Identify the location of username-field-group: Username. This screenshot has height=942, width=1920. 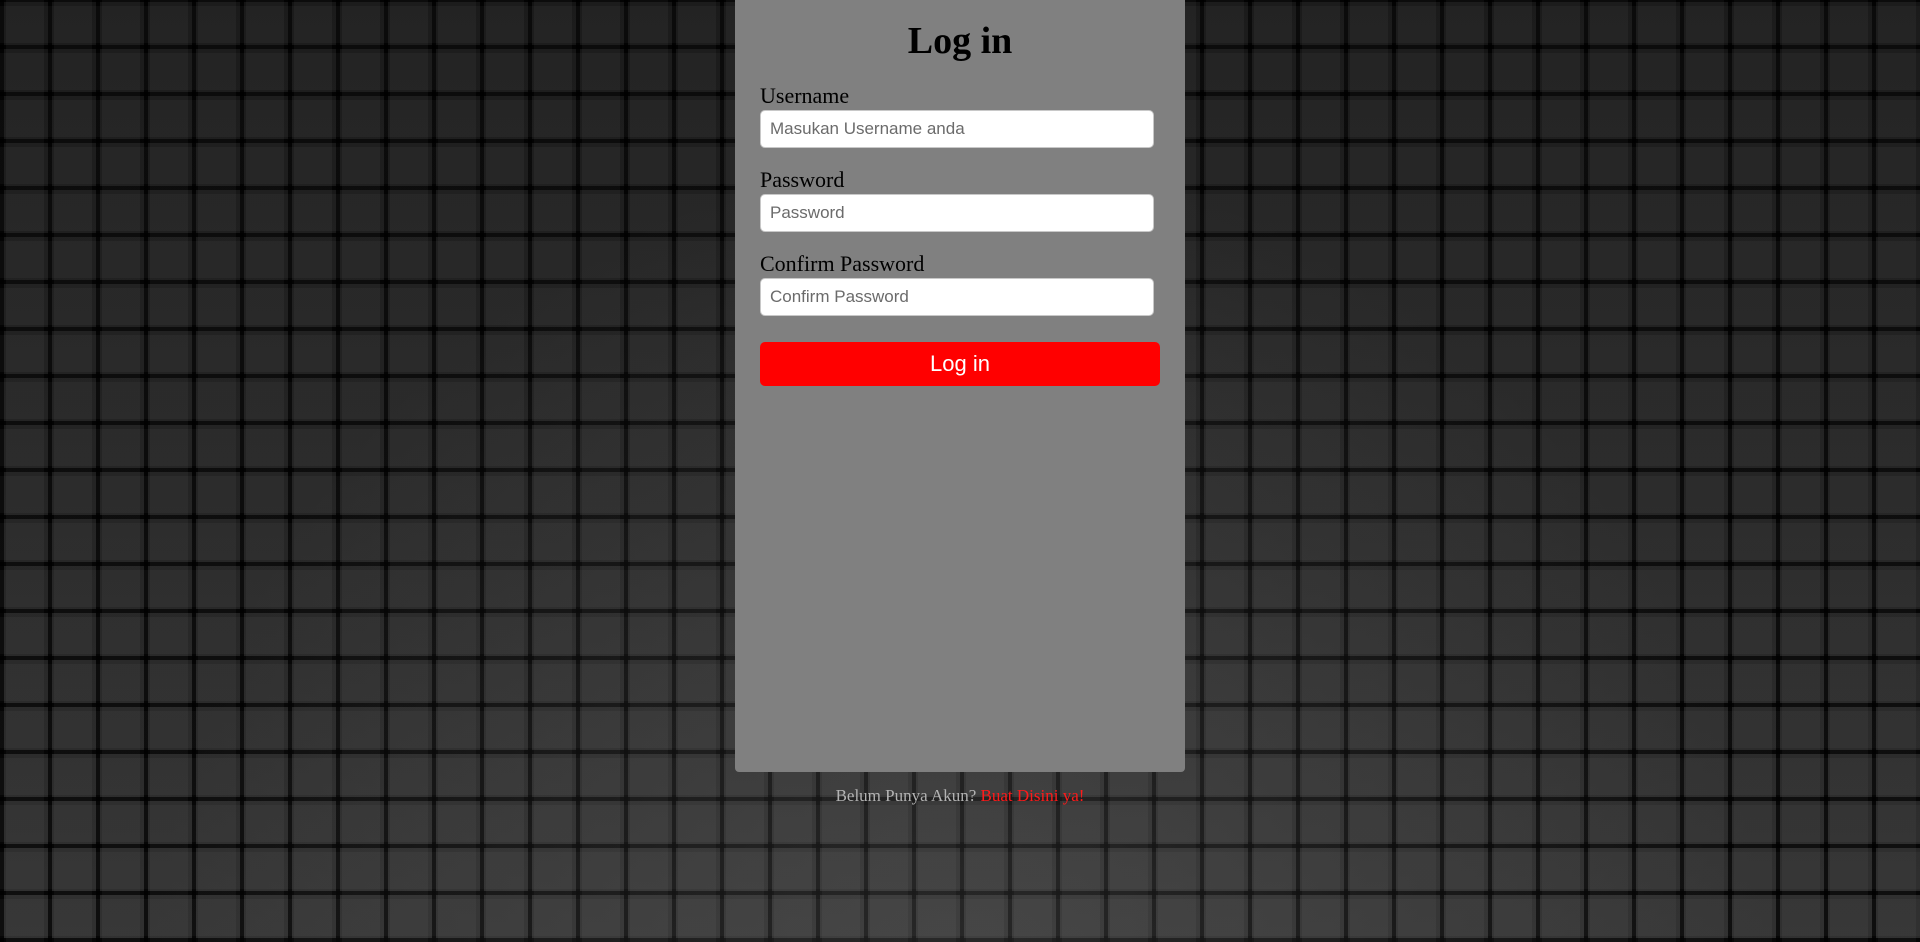
(960, 116).